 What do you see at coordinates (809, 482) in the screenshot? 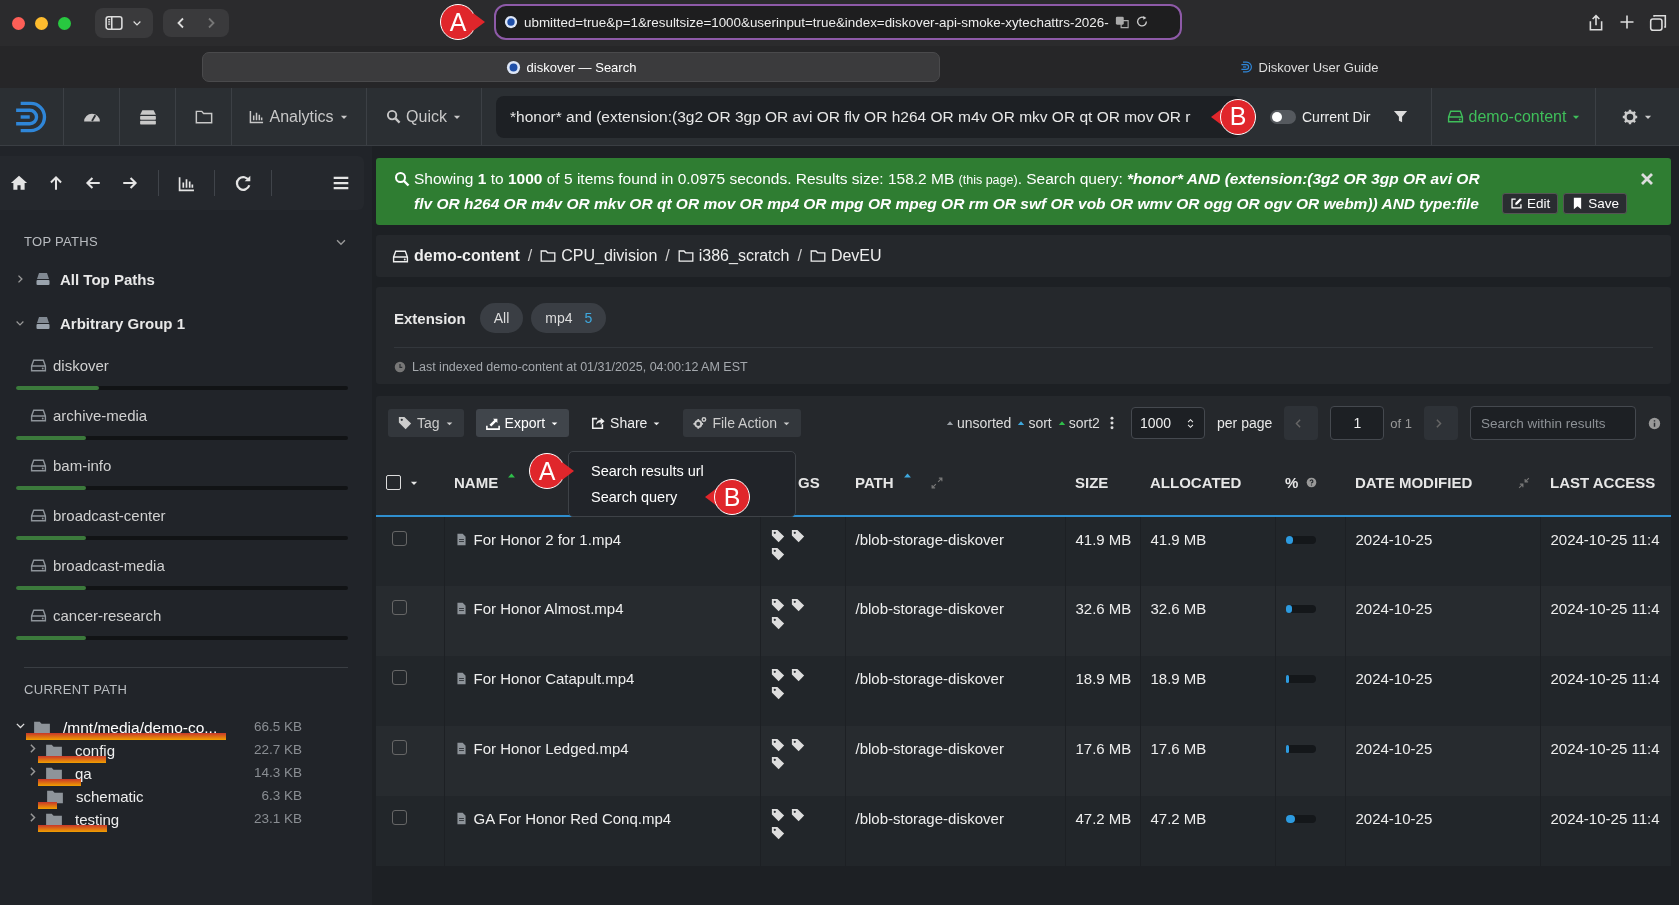
I see `column-header: GS` at bounding box center [809, 482].